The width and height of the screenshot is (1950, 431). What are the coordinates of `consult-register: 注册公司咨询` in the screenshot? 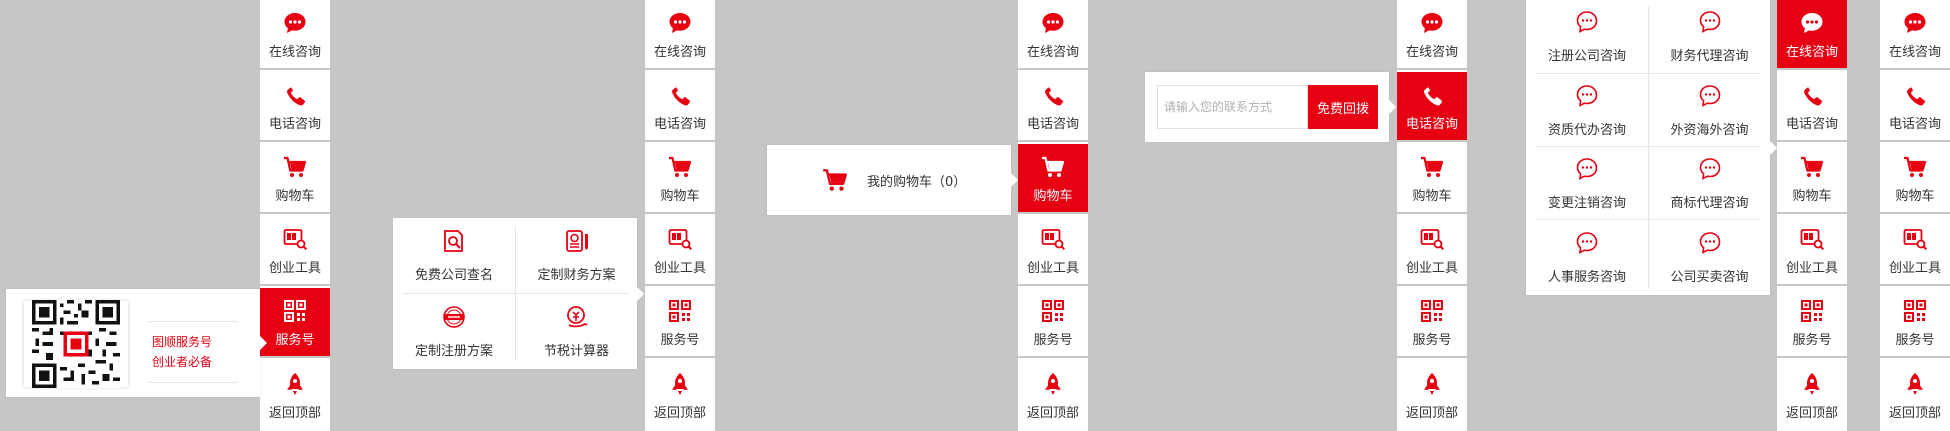 It's located at (1587, 36).